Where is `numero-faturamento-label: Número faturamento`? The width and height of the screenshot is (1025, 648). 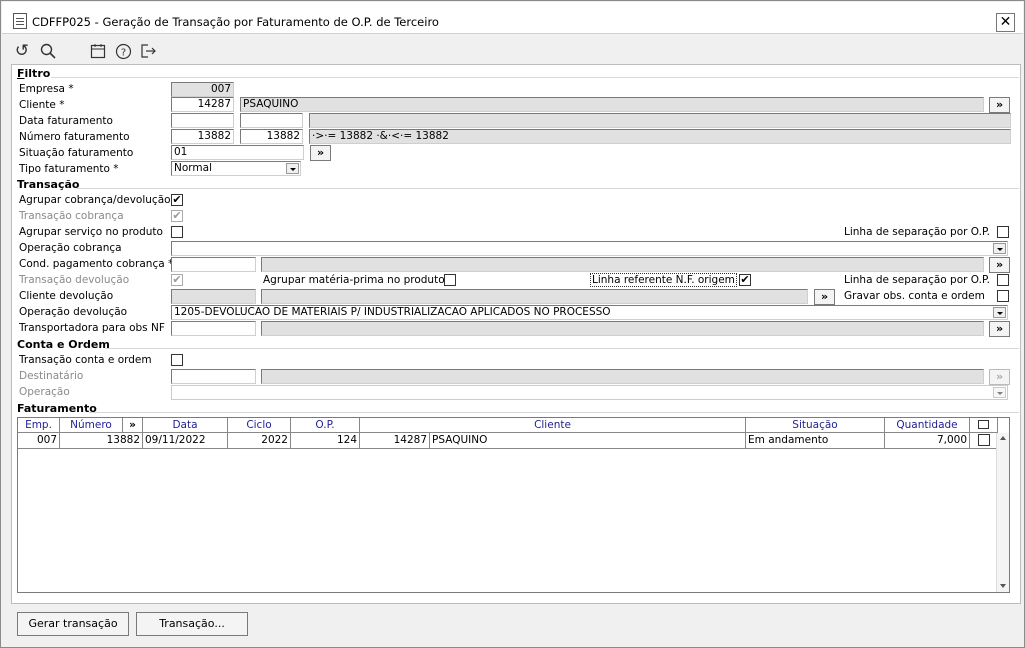
numero-faturamento-label: Número faturamento is located at coordinates (74, 137).